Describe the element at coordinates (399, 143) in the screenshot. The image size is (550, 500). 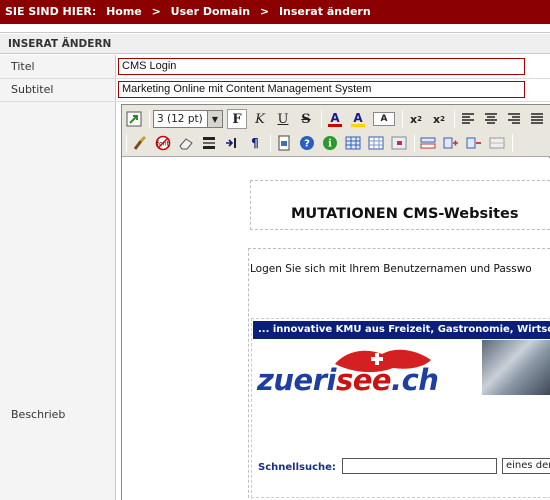
I see `cell-properties-icon` at that location.